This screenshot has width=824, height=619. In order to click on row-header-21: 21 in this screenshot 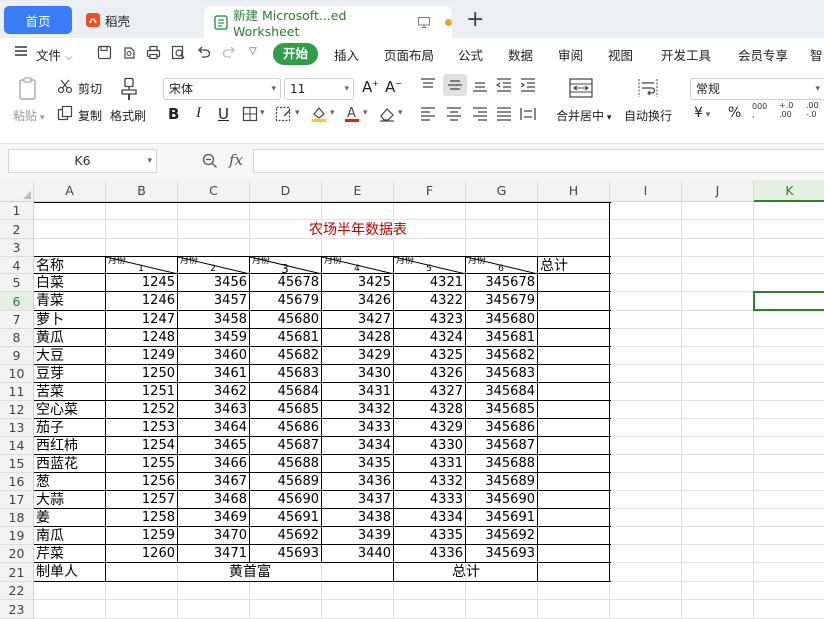, I will do `click(17, 572)`.